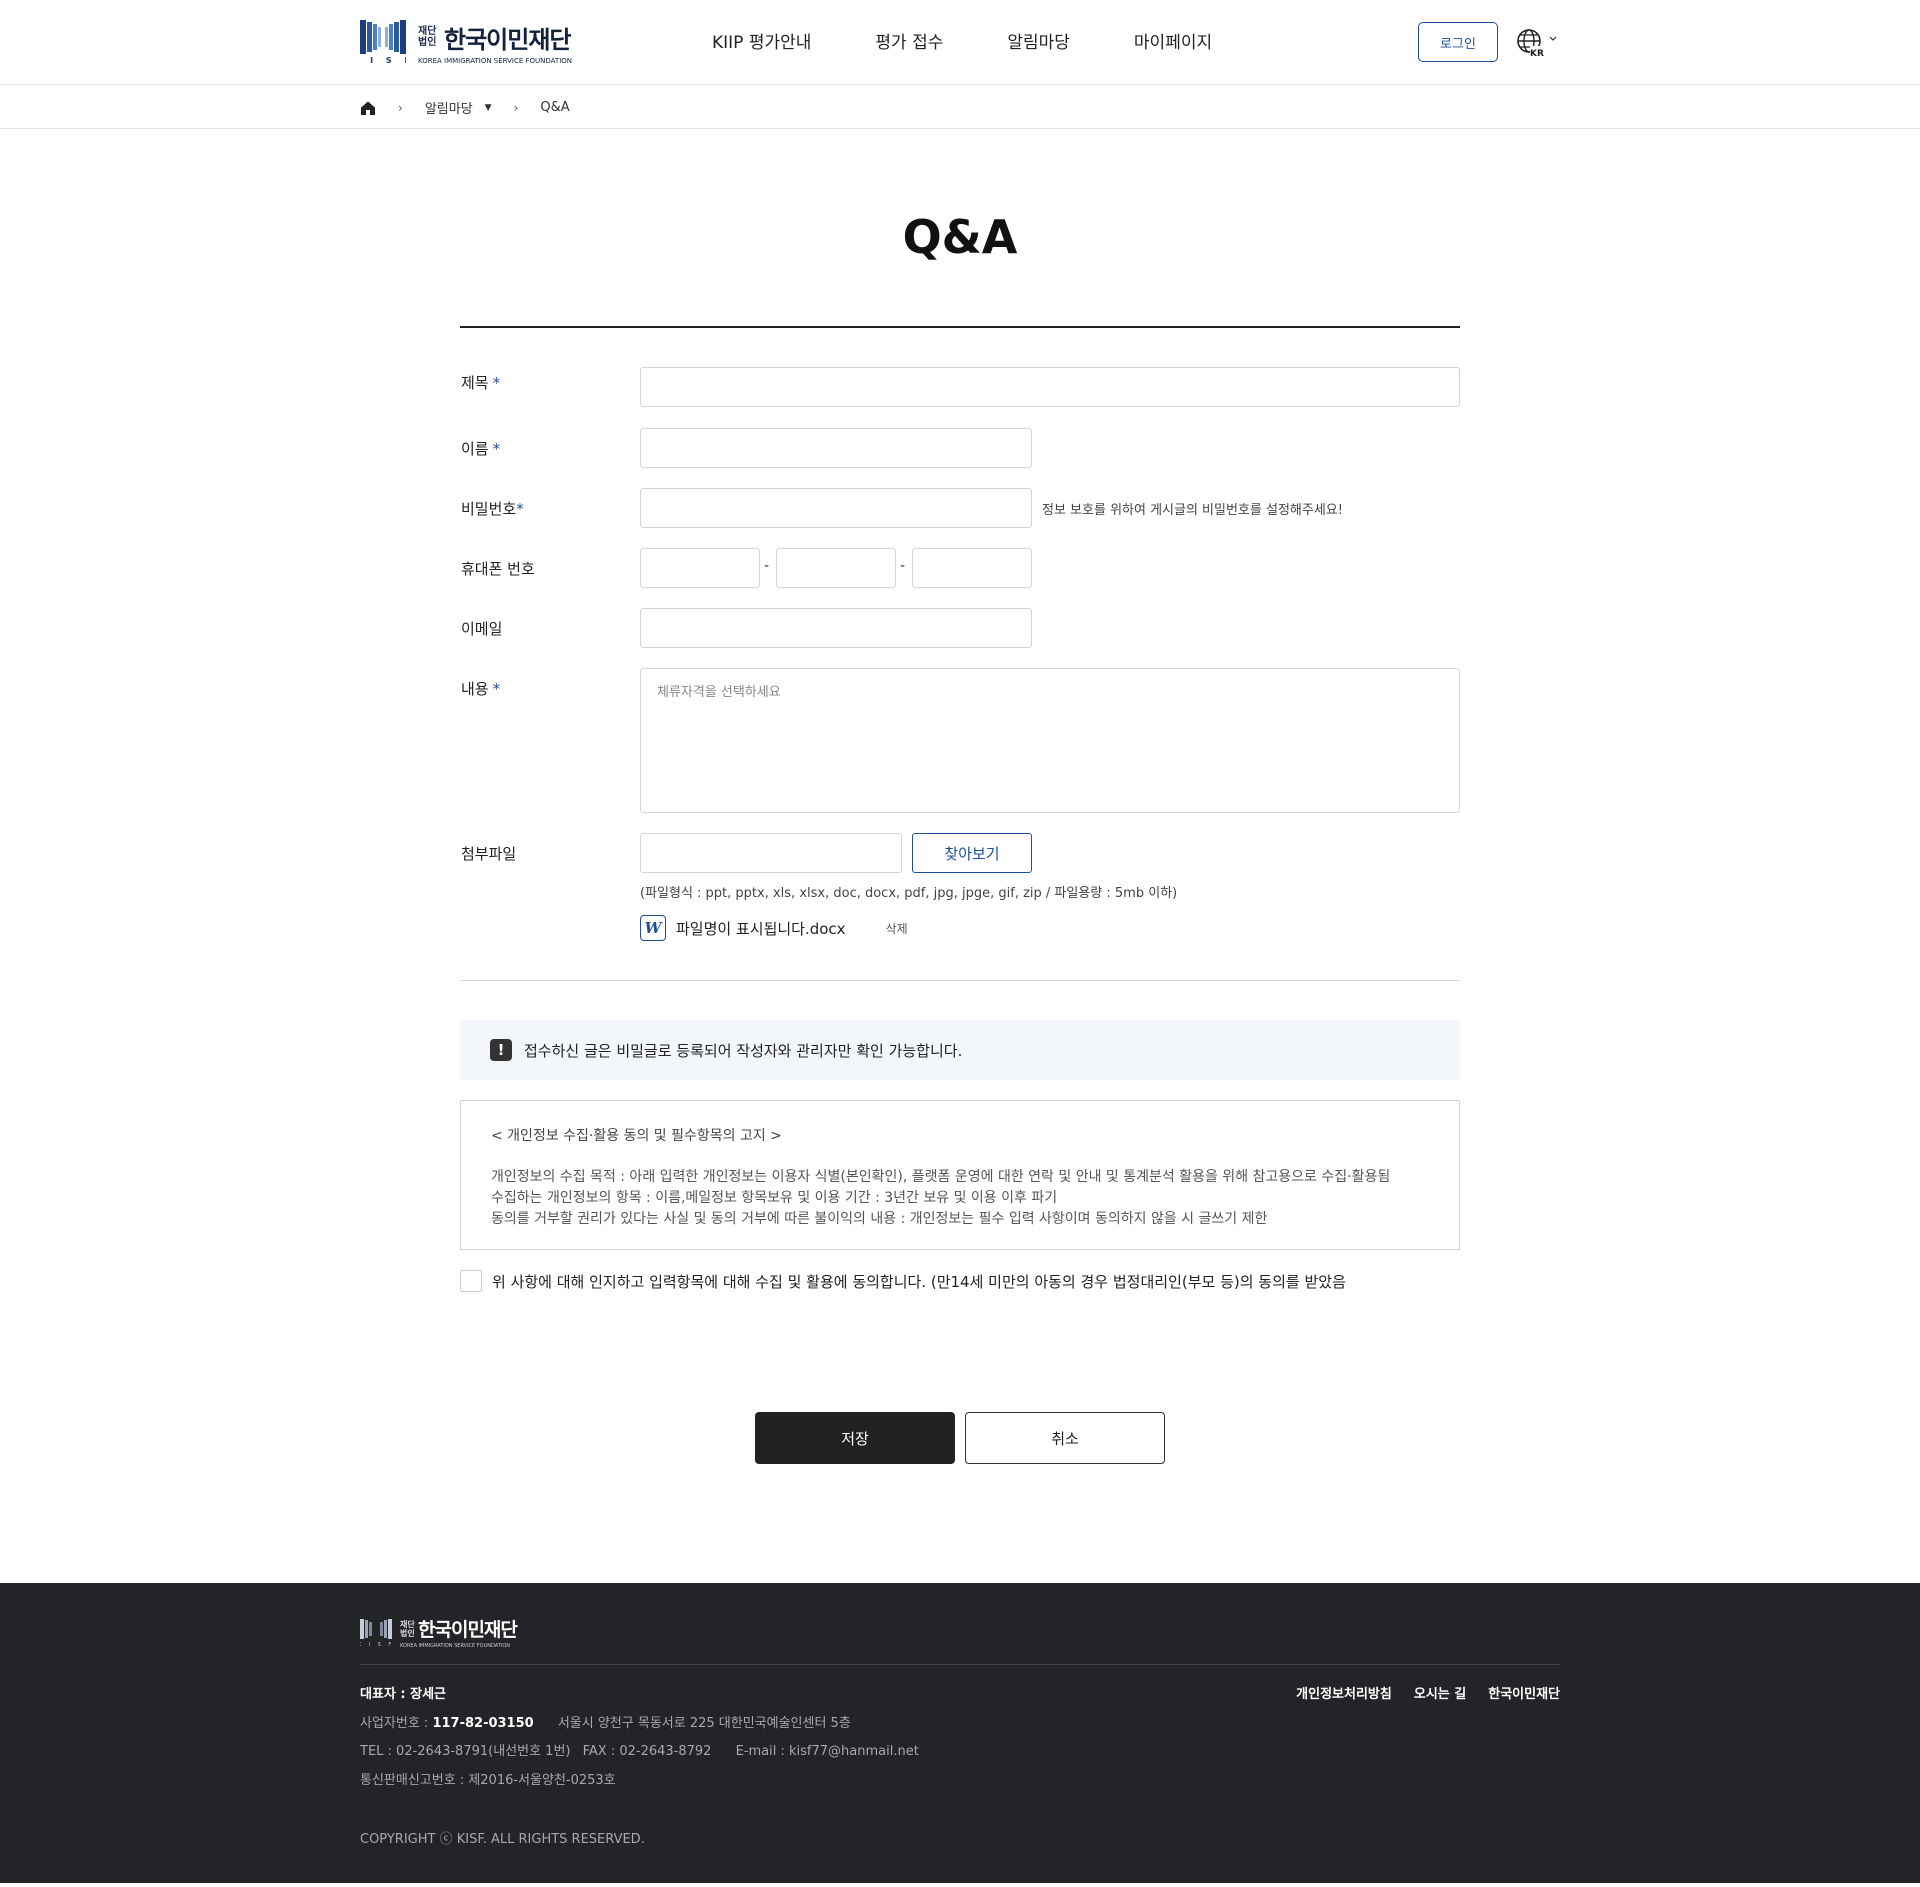 The width and height of the screenshot is (1920, 1887). I want to click on breadcrumb-section: 알림마당, so click(449, 107).